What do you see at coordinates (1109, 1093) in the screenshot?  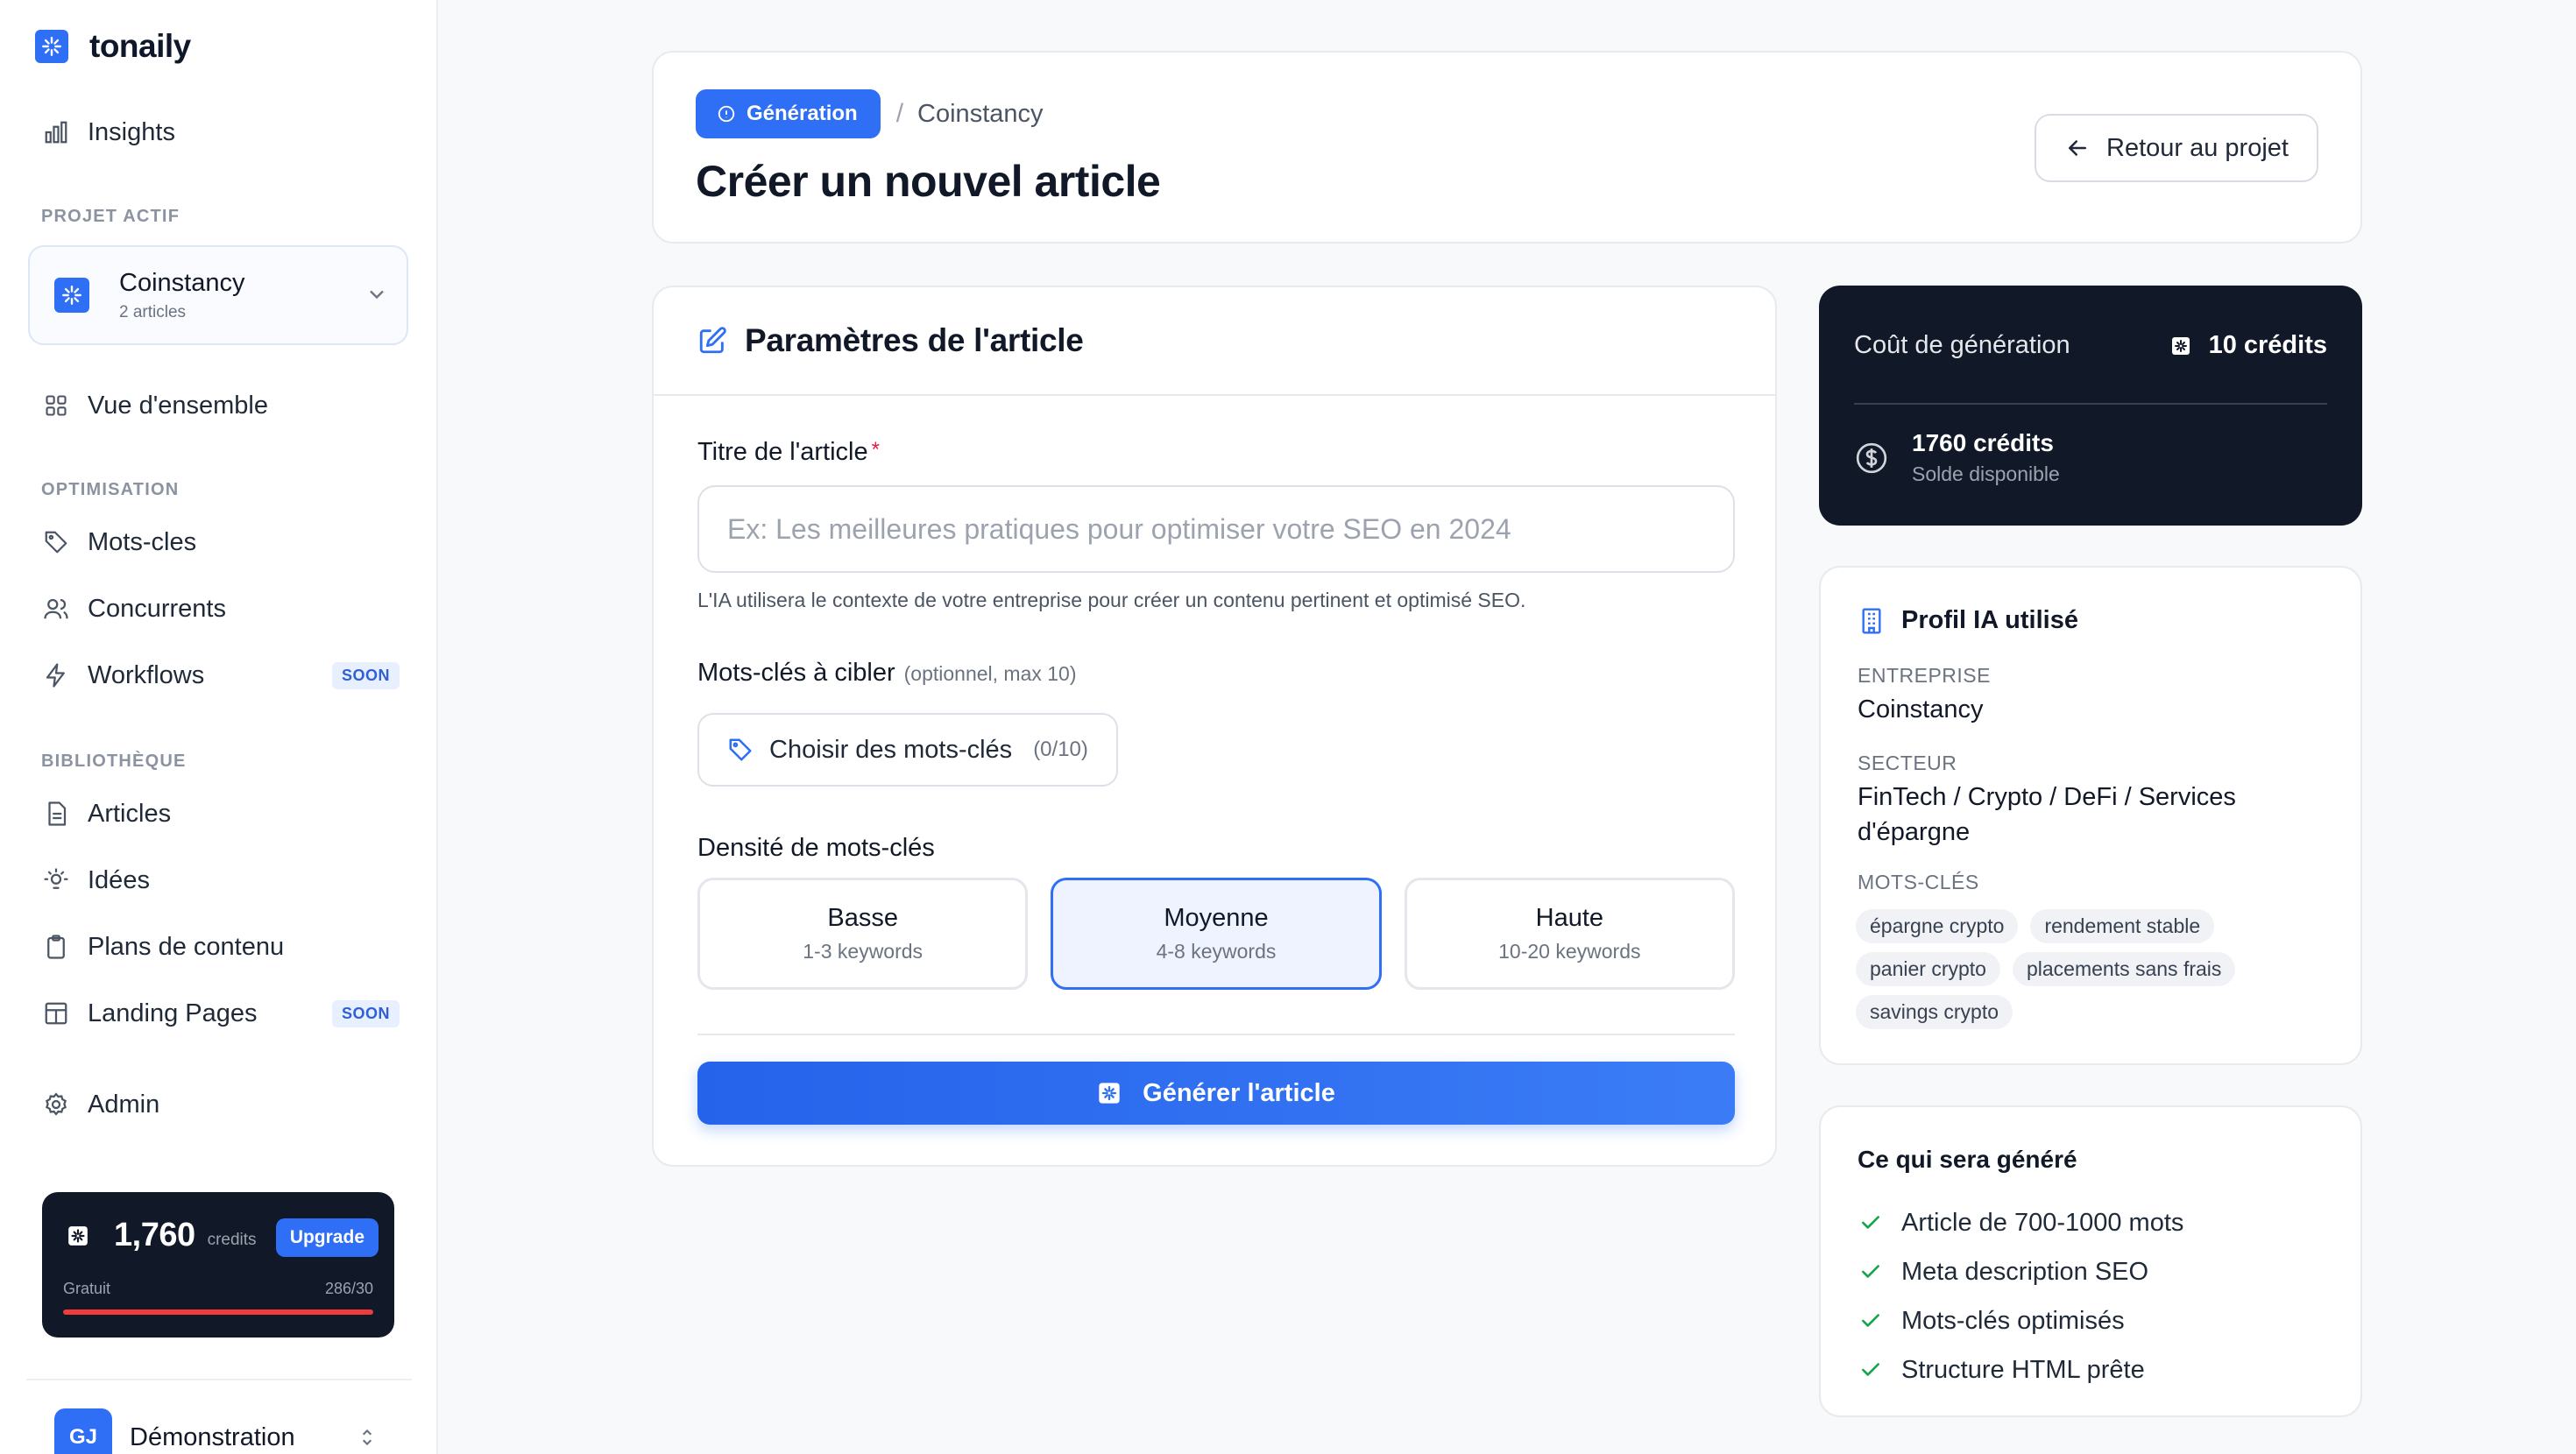 I see `sparkle-icon` at bounding box center [1109, 1093].